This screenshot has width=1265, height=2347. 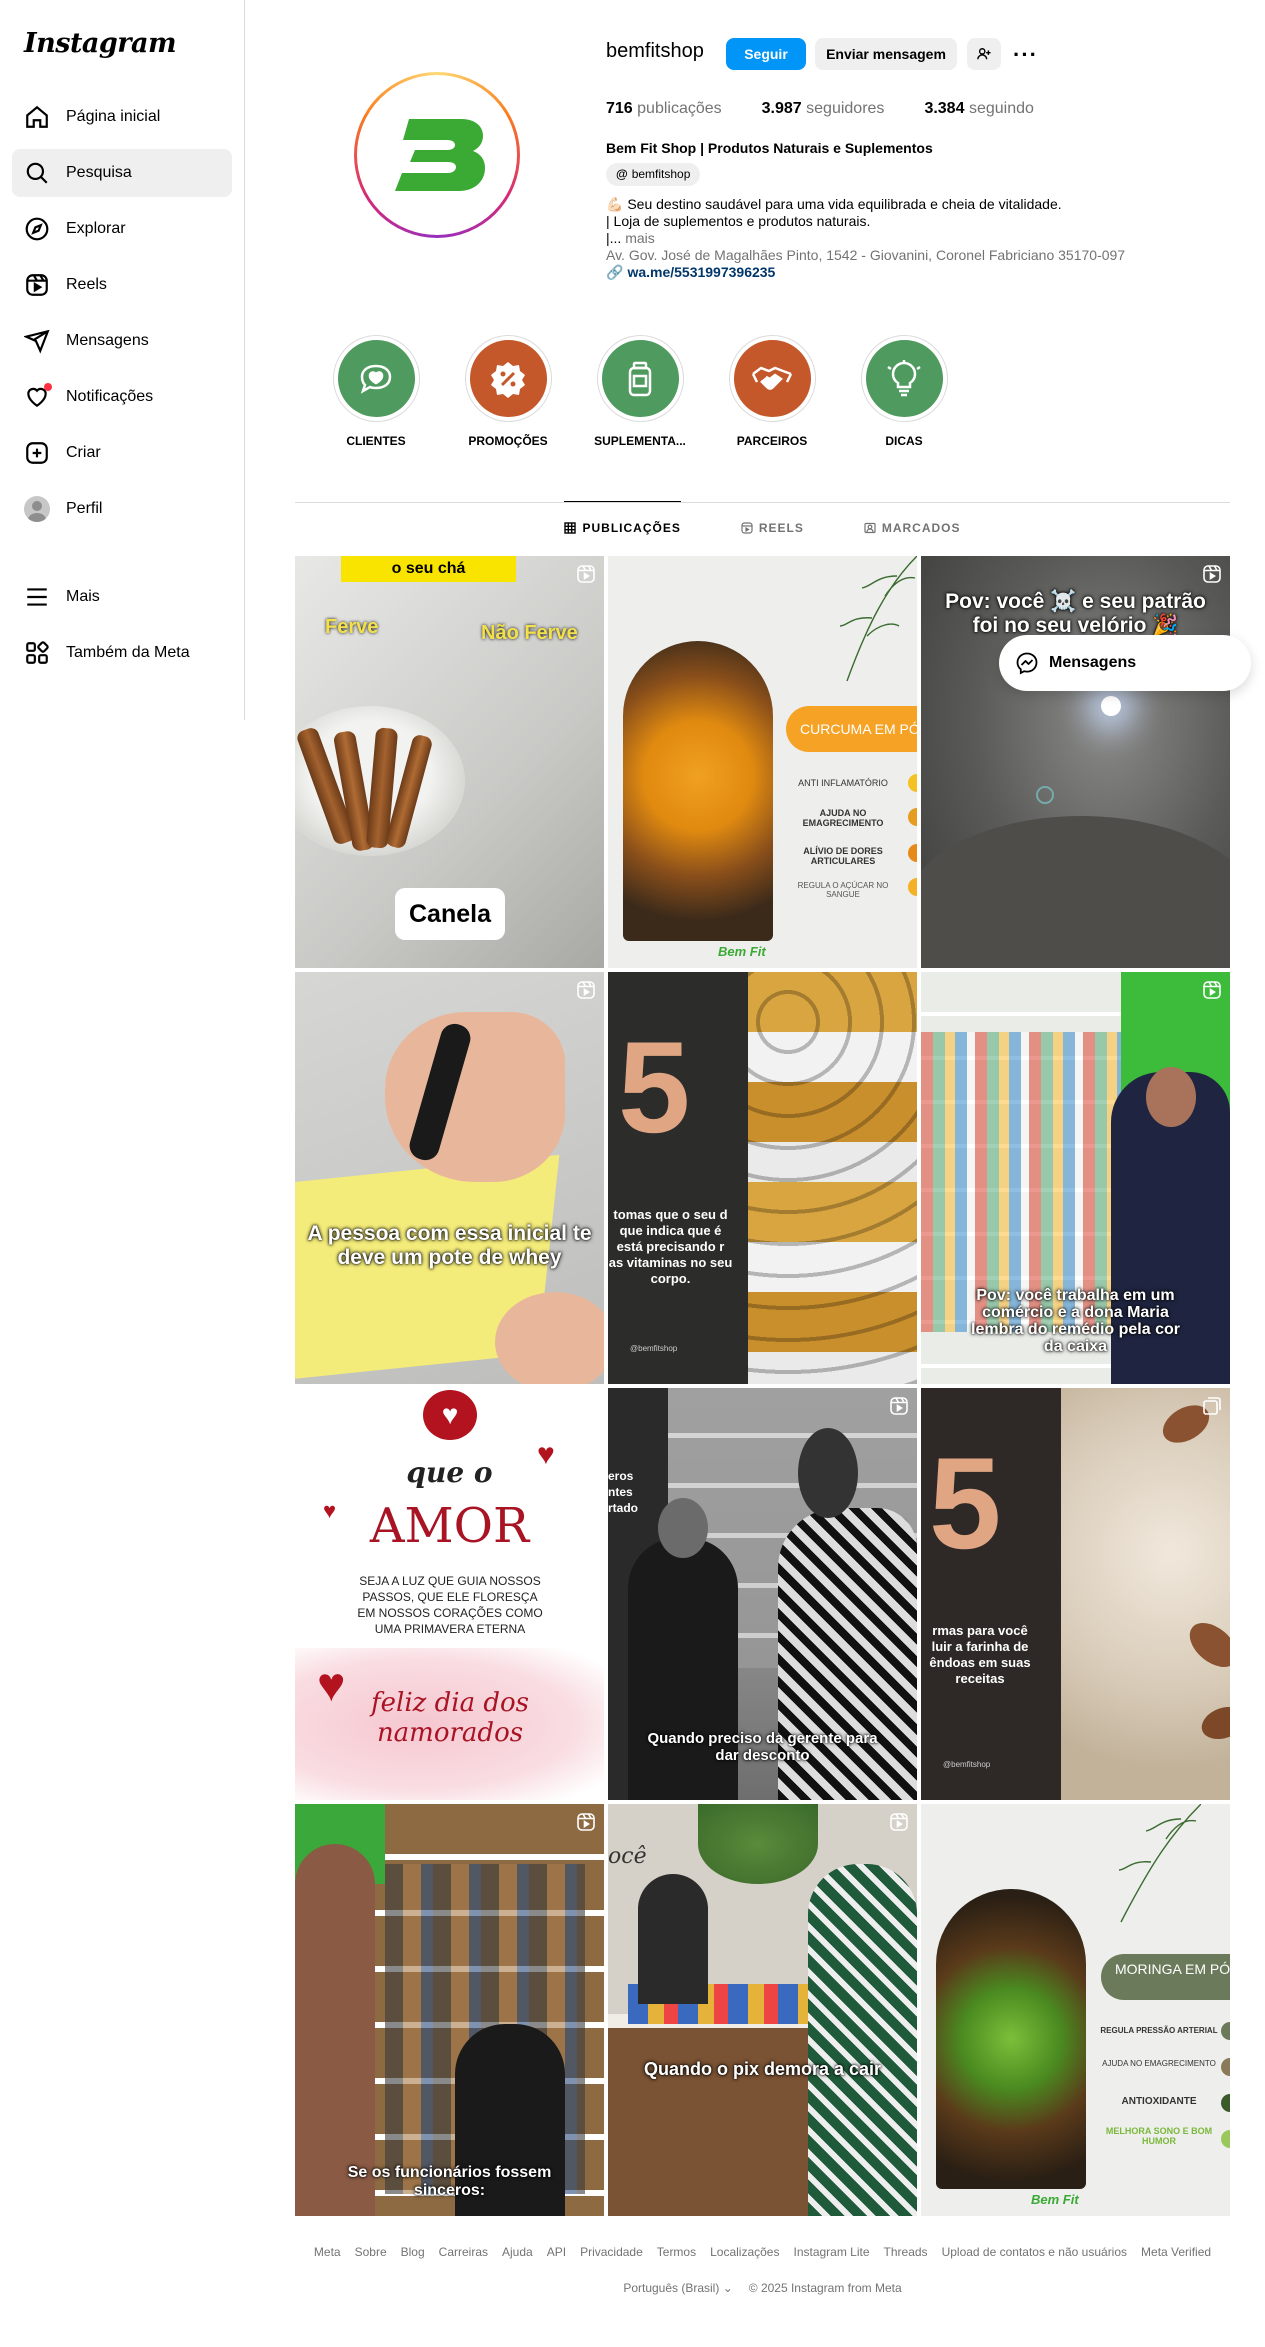 What do you see at coordinates (449, 762) in the screenshot?
I see `post-tile: o seu chá Ferve Não Ferve Canela` at bounding box center [449, 762].